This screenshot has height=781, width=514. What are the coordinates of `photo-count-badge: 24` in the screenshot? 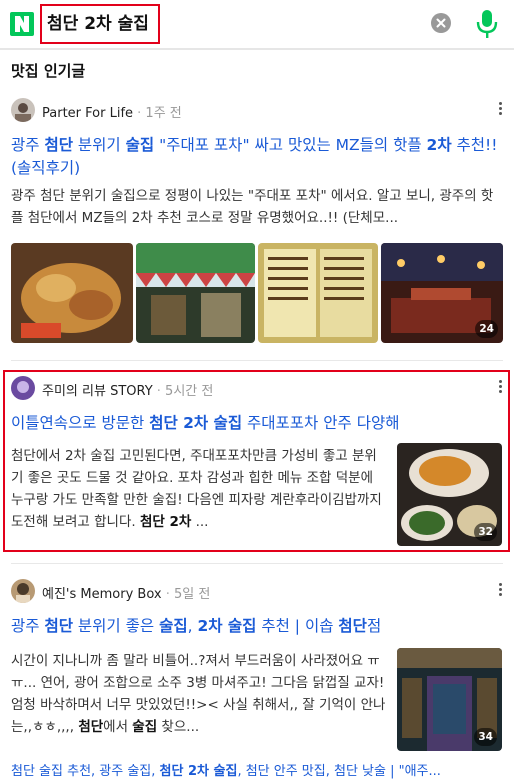 It's located at (486, 329).